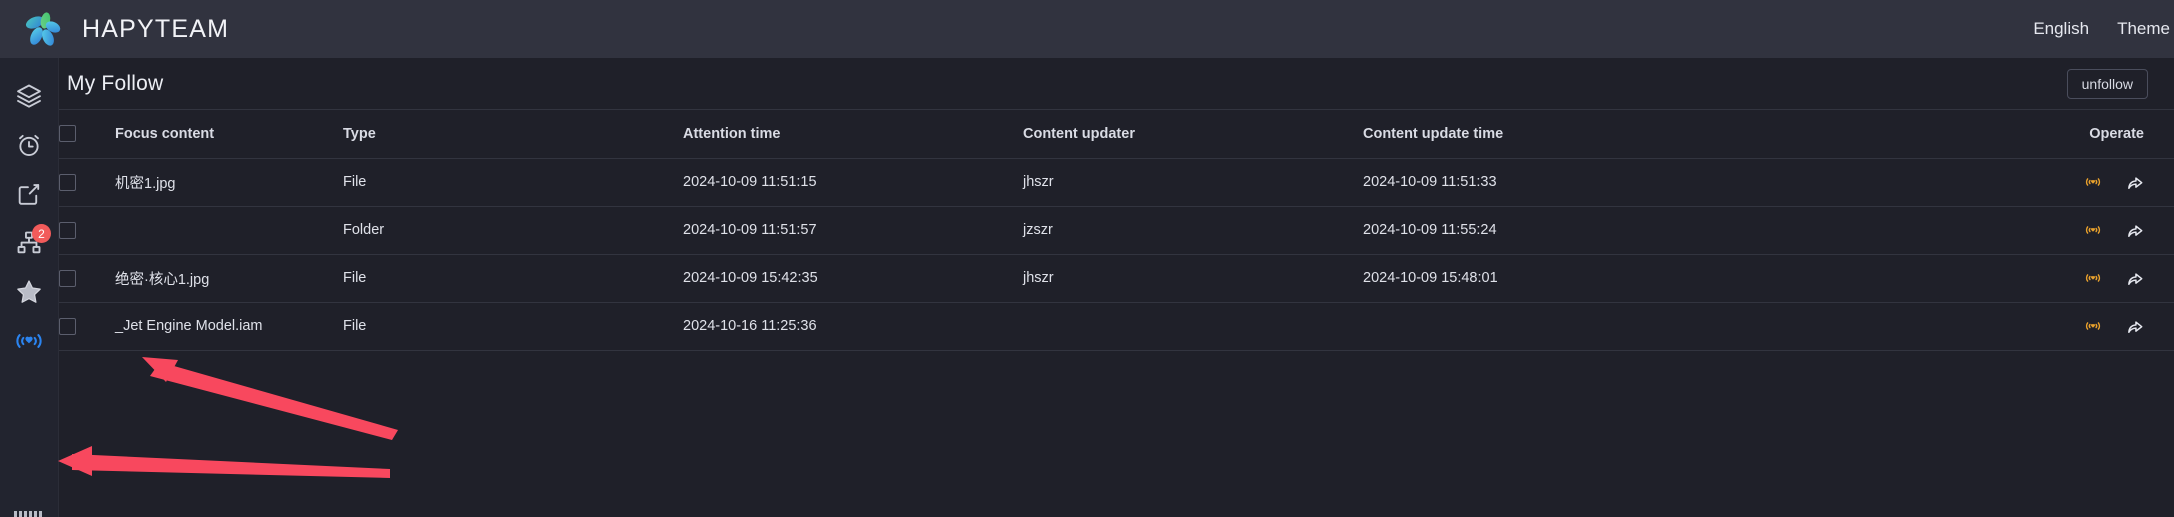  I want to click on app-header: HAPYTEAM English Theme, so click(1087, 29).